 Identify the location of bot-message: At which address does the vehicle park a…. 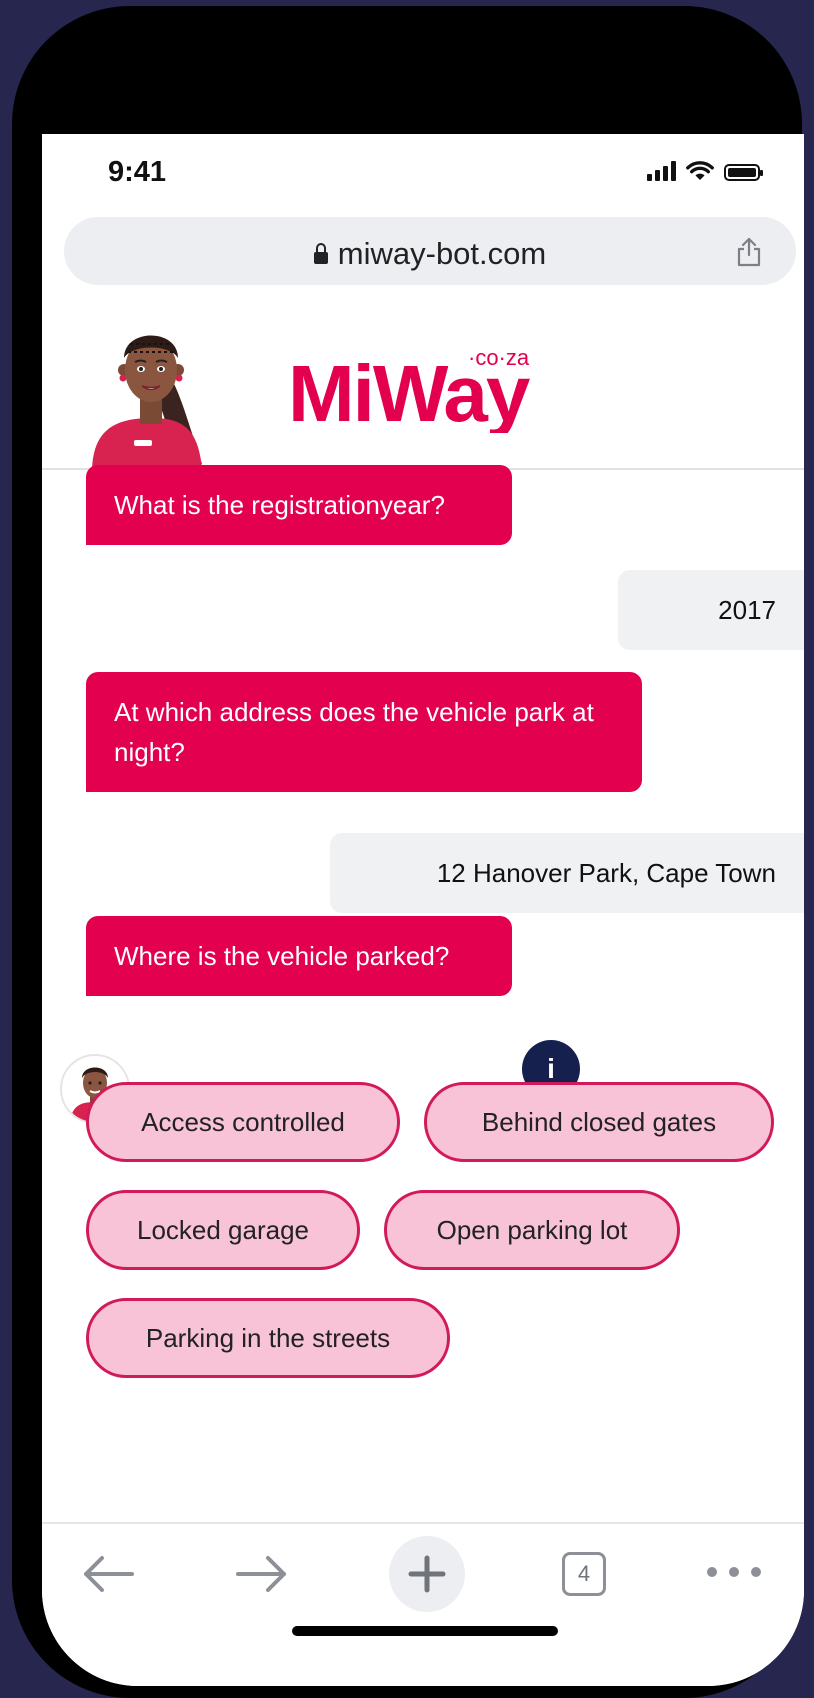
(364, 732).